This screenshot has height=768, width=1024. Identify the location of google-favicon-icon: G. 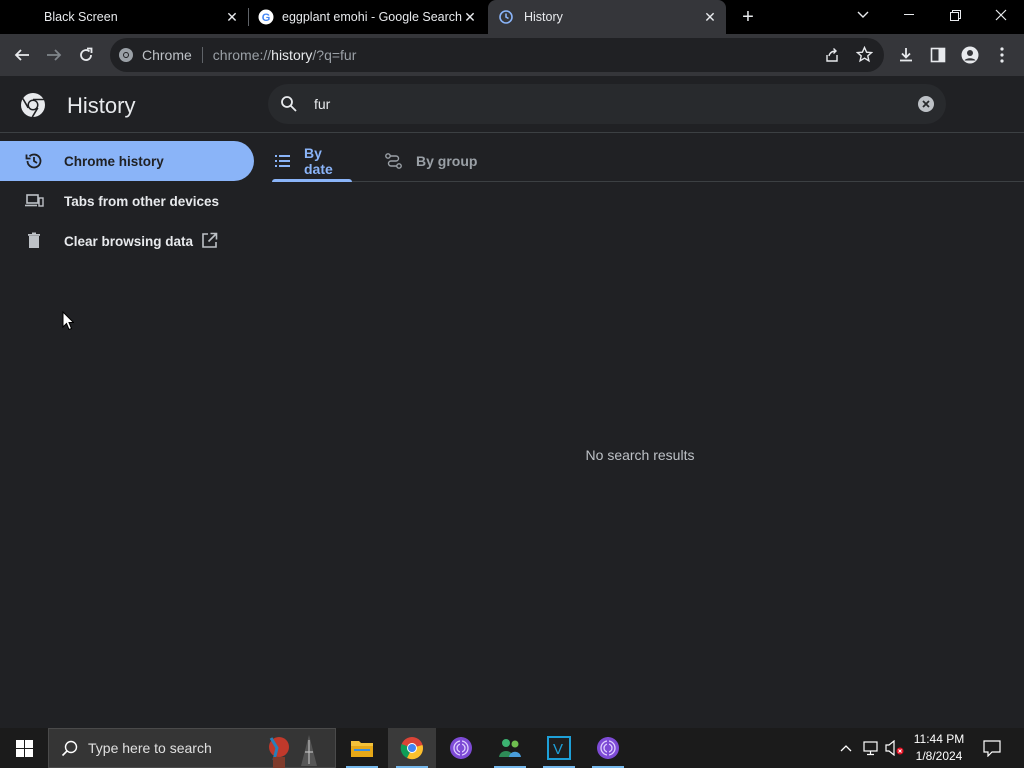
(266, 17).